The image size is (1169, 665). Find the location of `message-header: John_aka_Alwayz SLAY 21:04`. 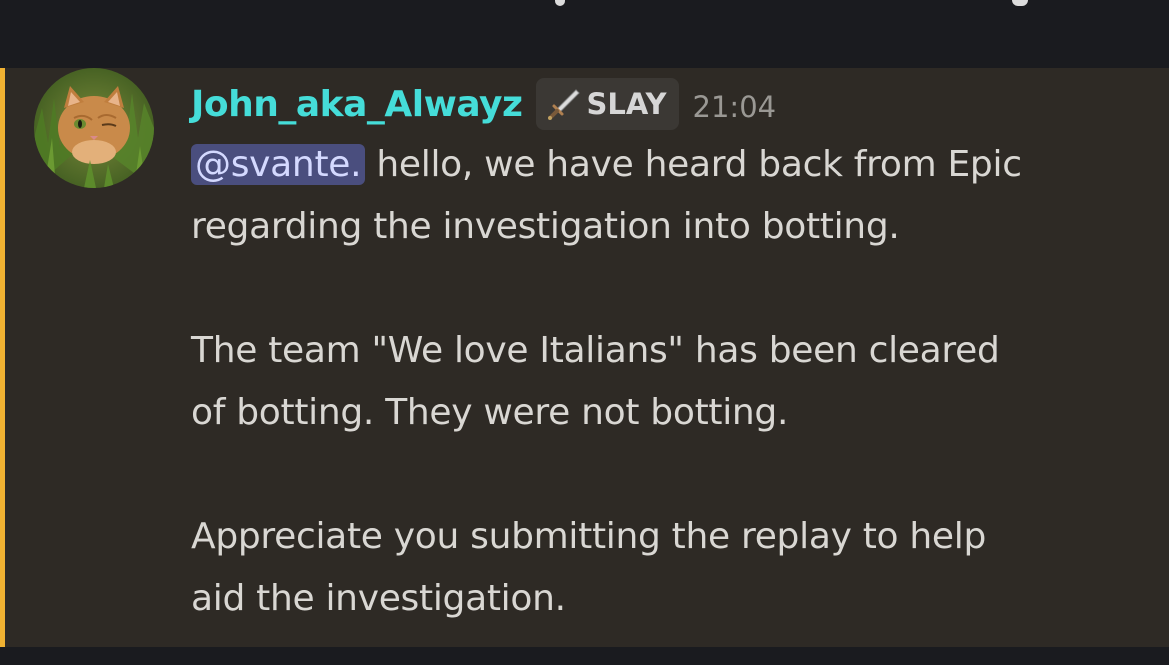

message-header: John_aka_Alwayz SLAY 21:04 is located at coordinates (483, 104).